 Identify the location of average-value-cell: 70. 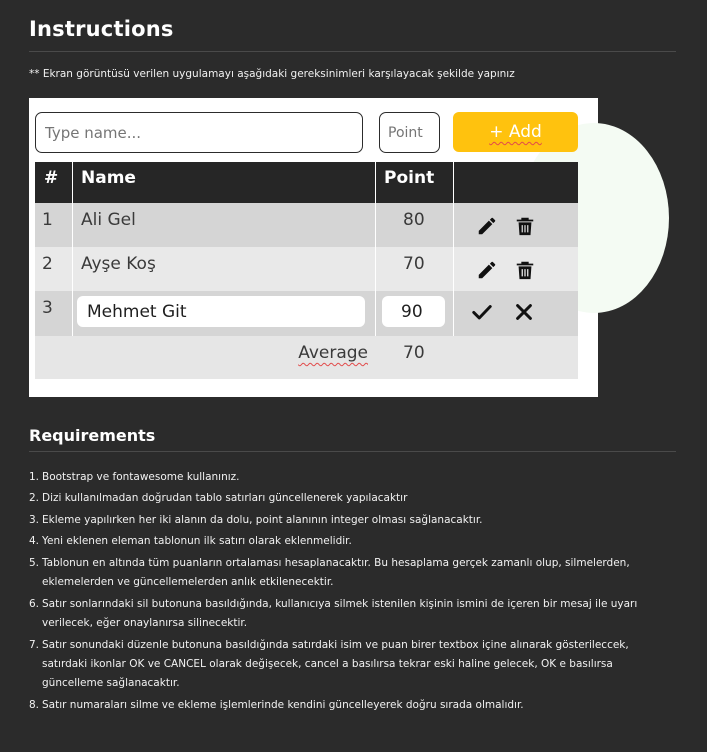
(415, 357).